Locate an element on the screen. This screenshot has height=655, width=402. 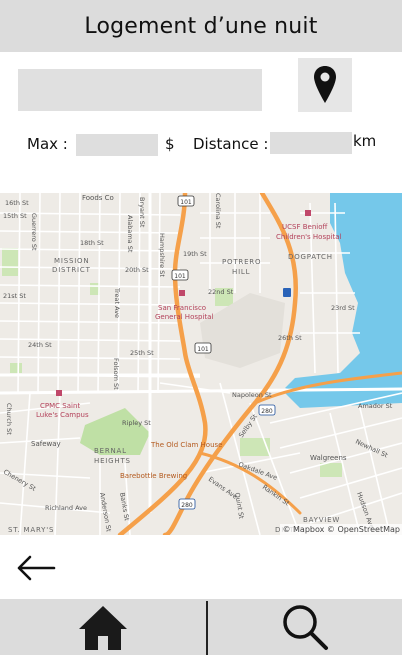
district-label: HILL is located at coordinates (241, 272).